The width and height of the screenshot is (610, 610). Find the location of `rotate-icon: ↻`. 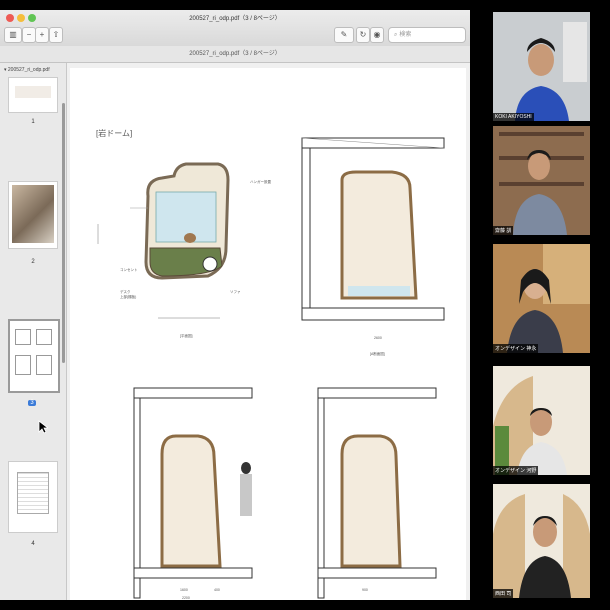

rotate-icon: ↻ is located at coordinates (363, 34).